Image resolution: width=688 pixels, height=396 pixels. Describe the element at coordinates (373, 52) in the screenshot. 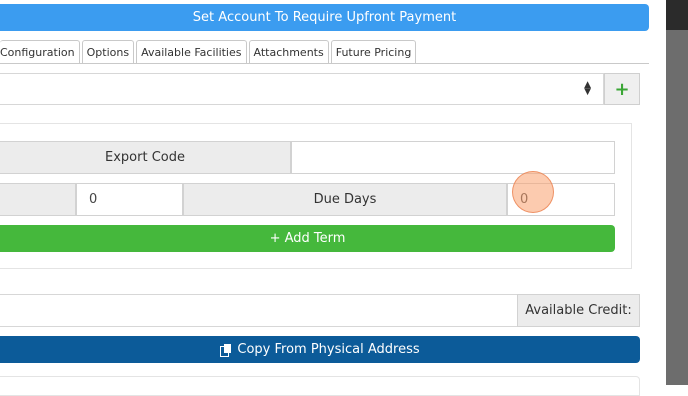

I see `tab-future-pricing: Future Pricing` at that location.